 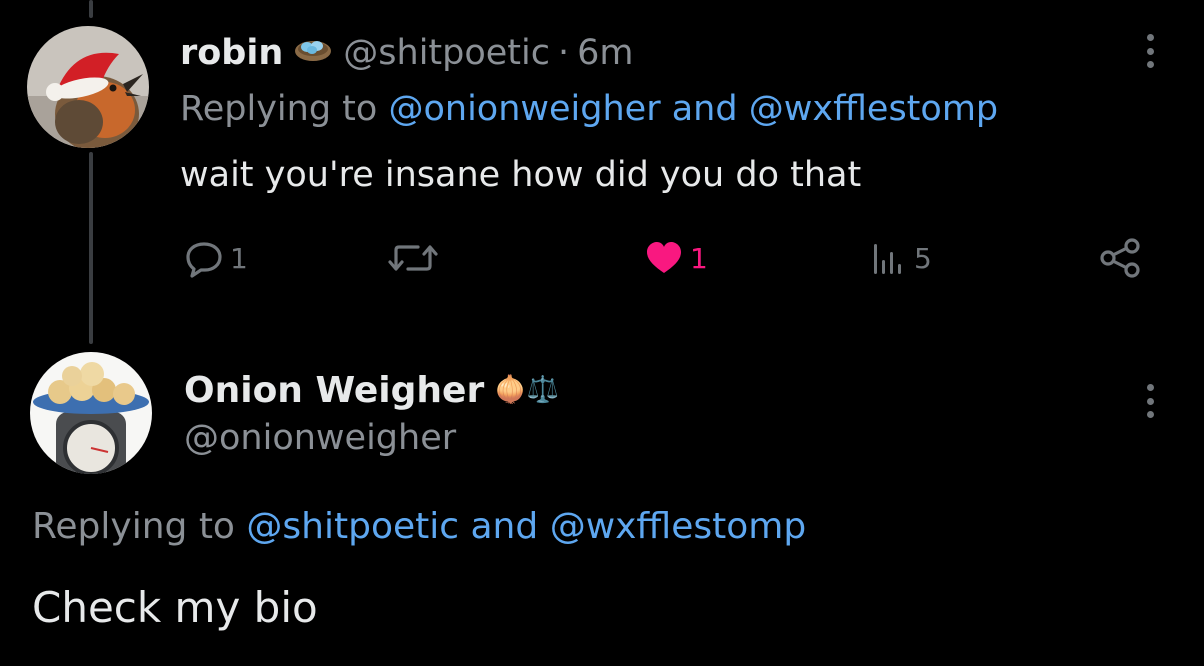 I want to click on reply-icon, so click(x=204, y=260).